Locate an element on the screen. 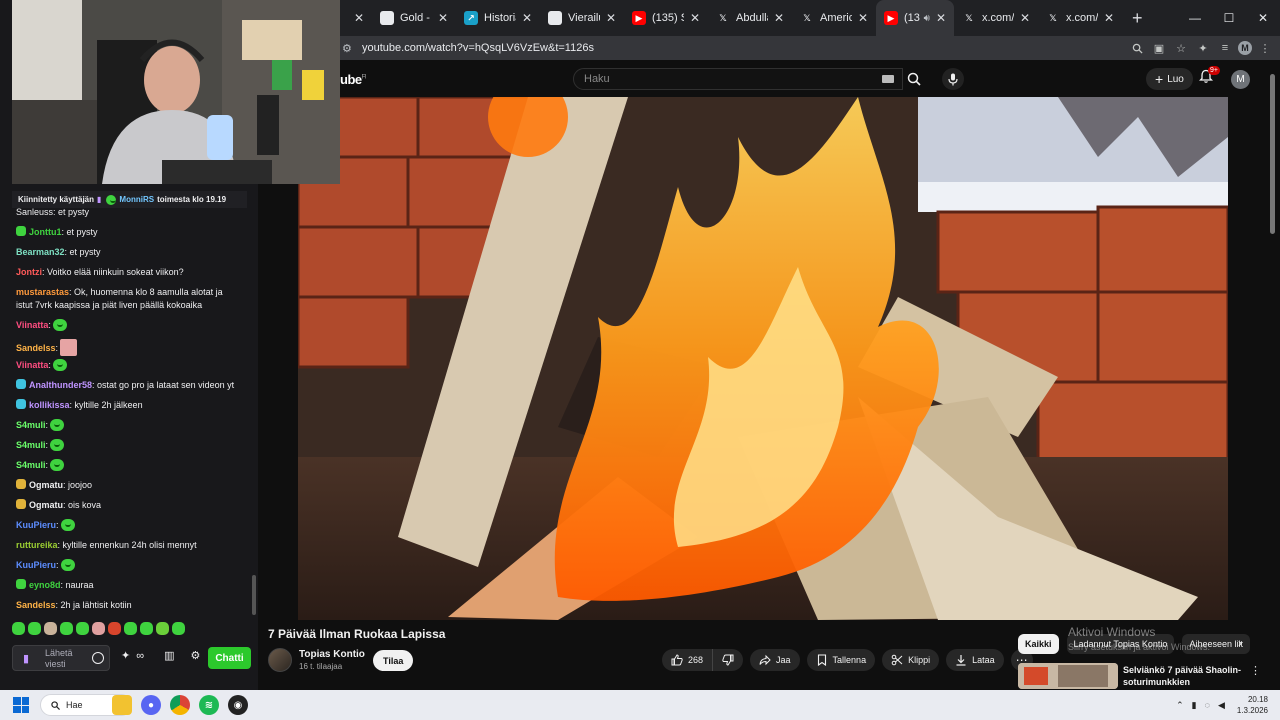 Image resolution: width=1280 pixels, height=720 pixels. channel-points-icon: ∞ is located at coordinates (140, 656).